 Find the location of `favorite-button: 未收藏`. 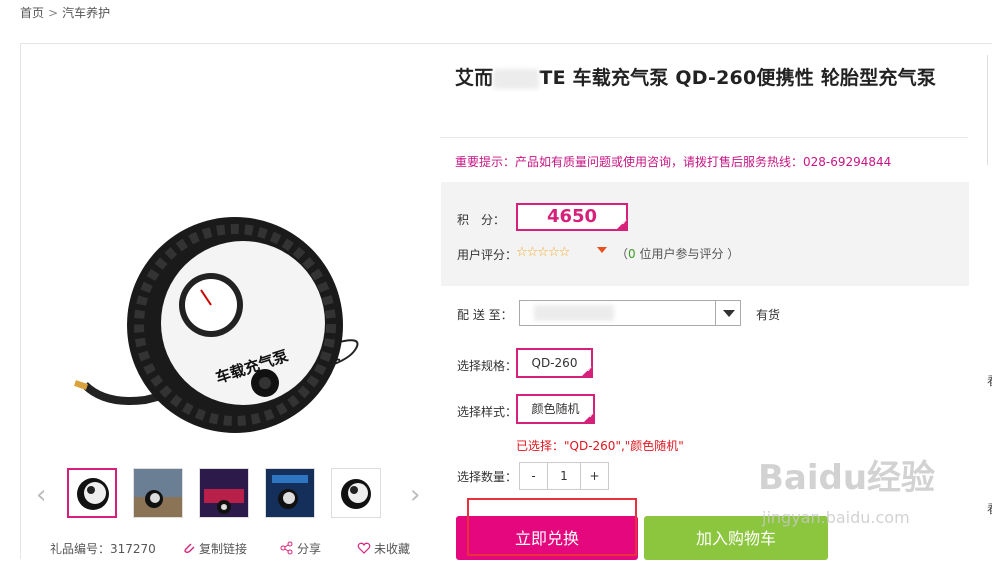

favorite-button: 未收藏 is located at coordinates (383, 549).